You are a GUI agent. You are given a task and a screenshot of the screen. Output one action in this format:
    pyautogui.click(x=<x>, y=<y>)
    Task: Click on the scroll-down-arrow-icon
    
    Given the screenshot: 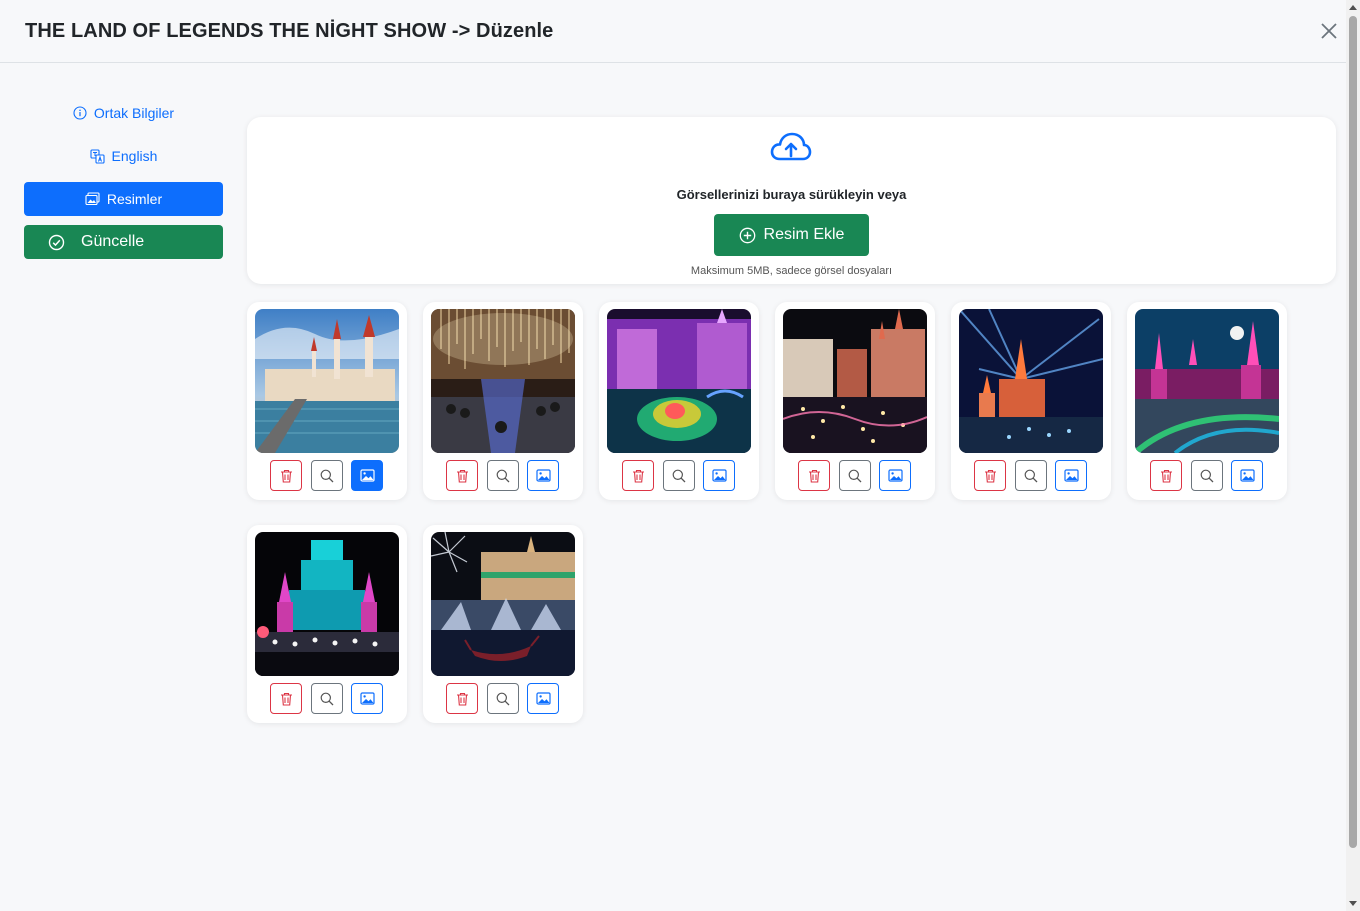 What is the action you would take?
    pyautogui.click(x=1353, y=903)
    